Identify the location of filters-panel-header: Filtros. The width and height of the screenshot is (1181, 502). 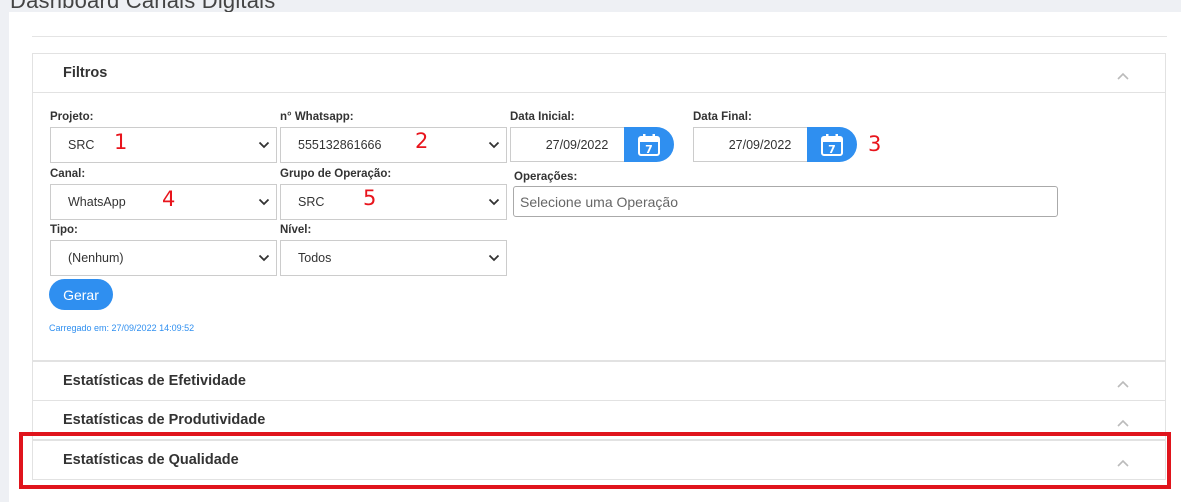
(599, 73).